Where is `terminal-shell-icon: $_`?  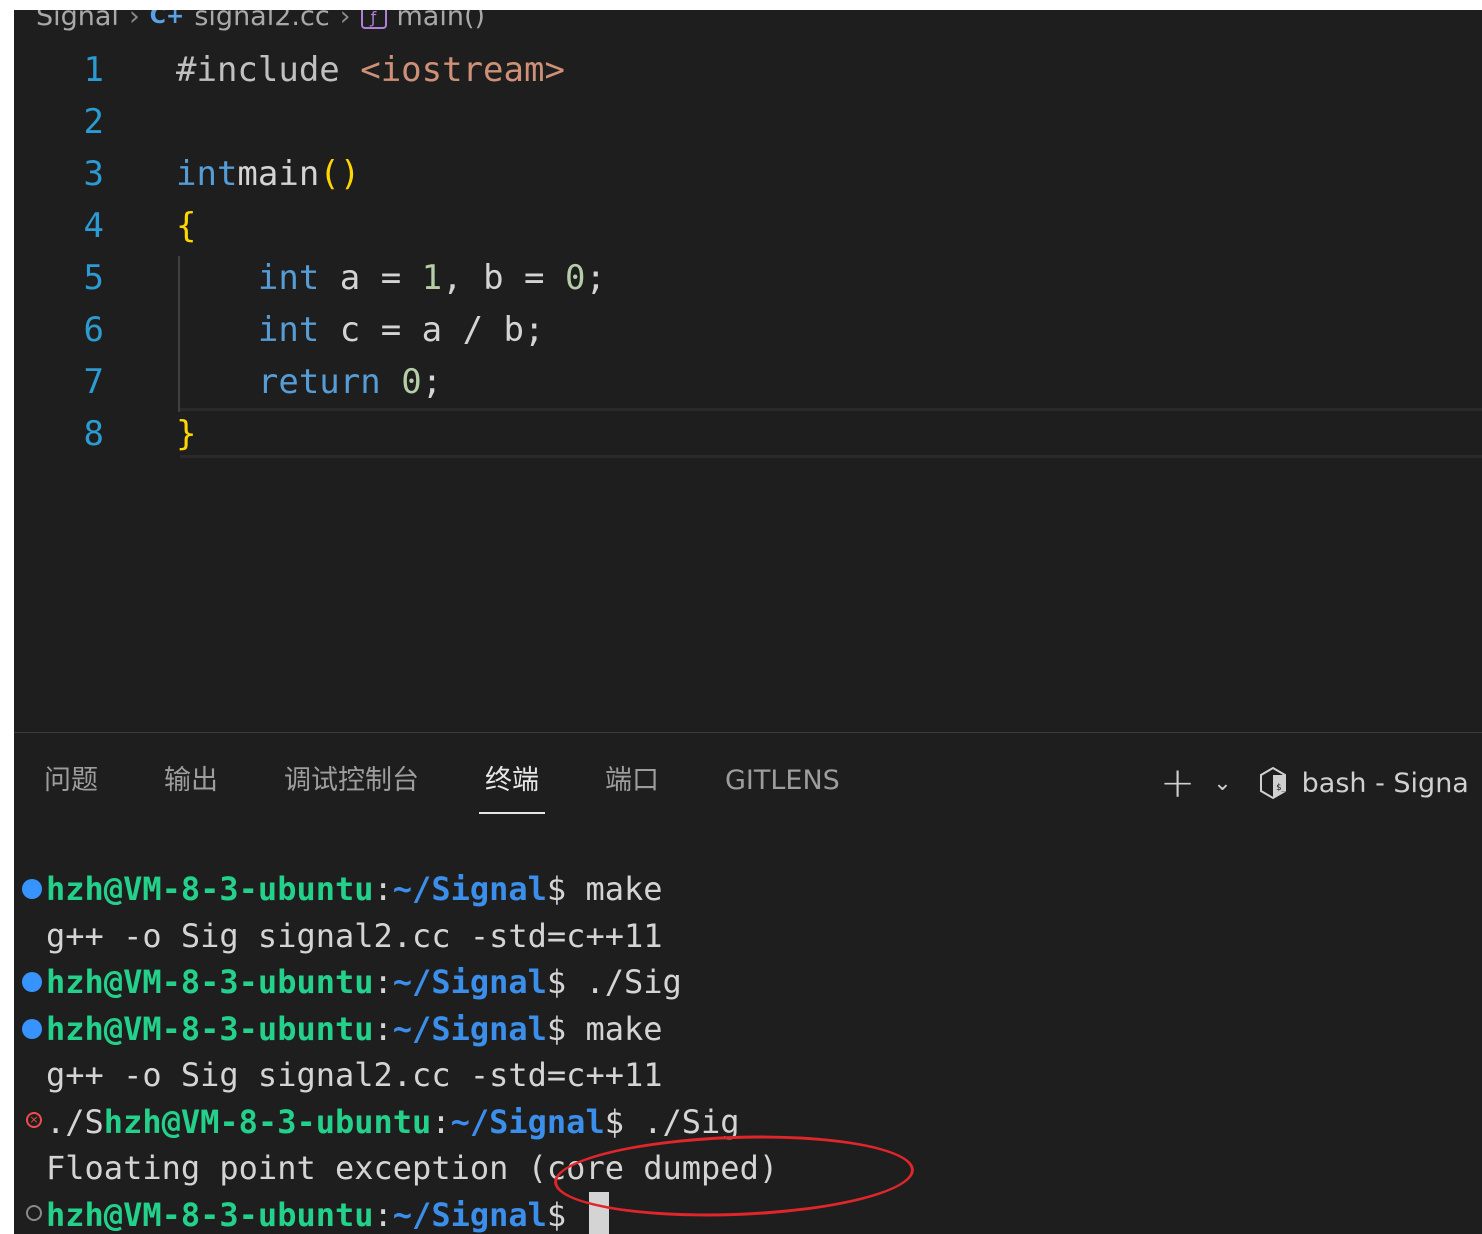
terminal-shell-icon: $_ is located at coordinates (1273, 783).